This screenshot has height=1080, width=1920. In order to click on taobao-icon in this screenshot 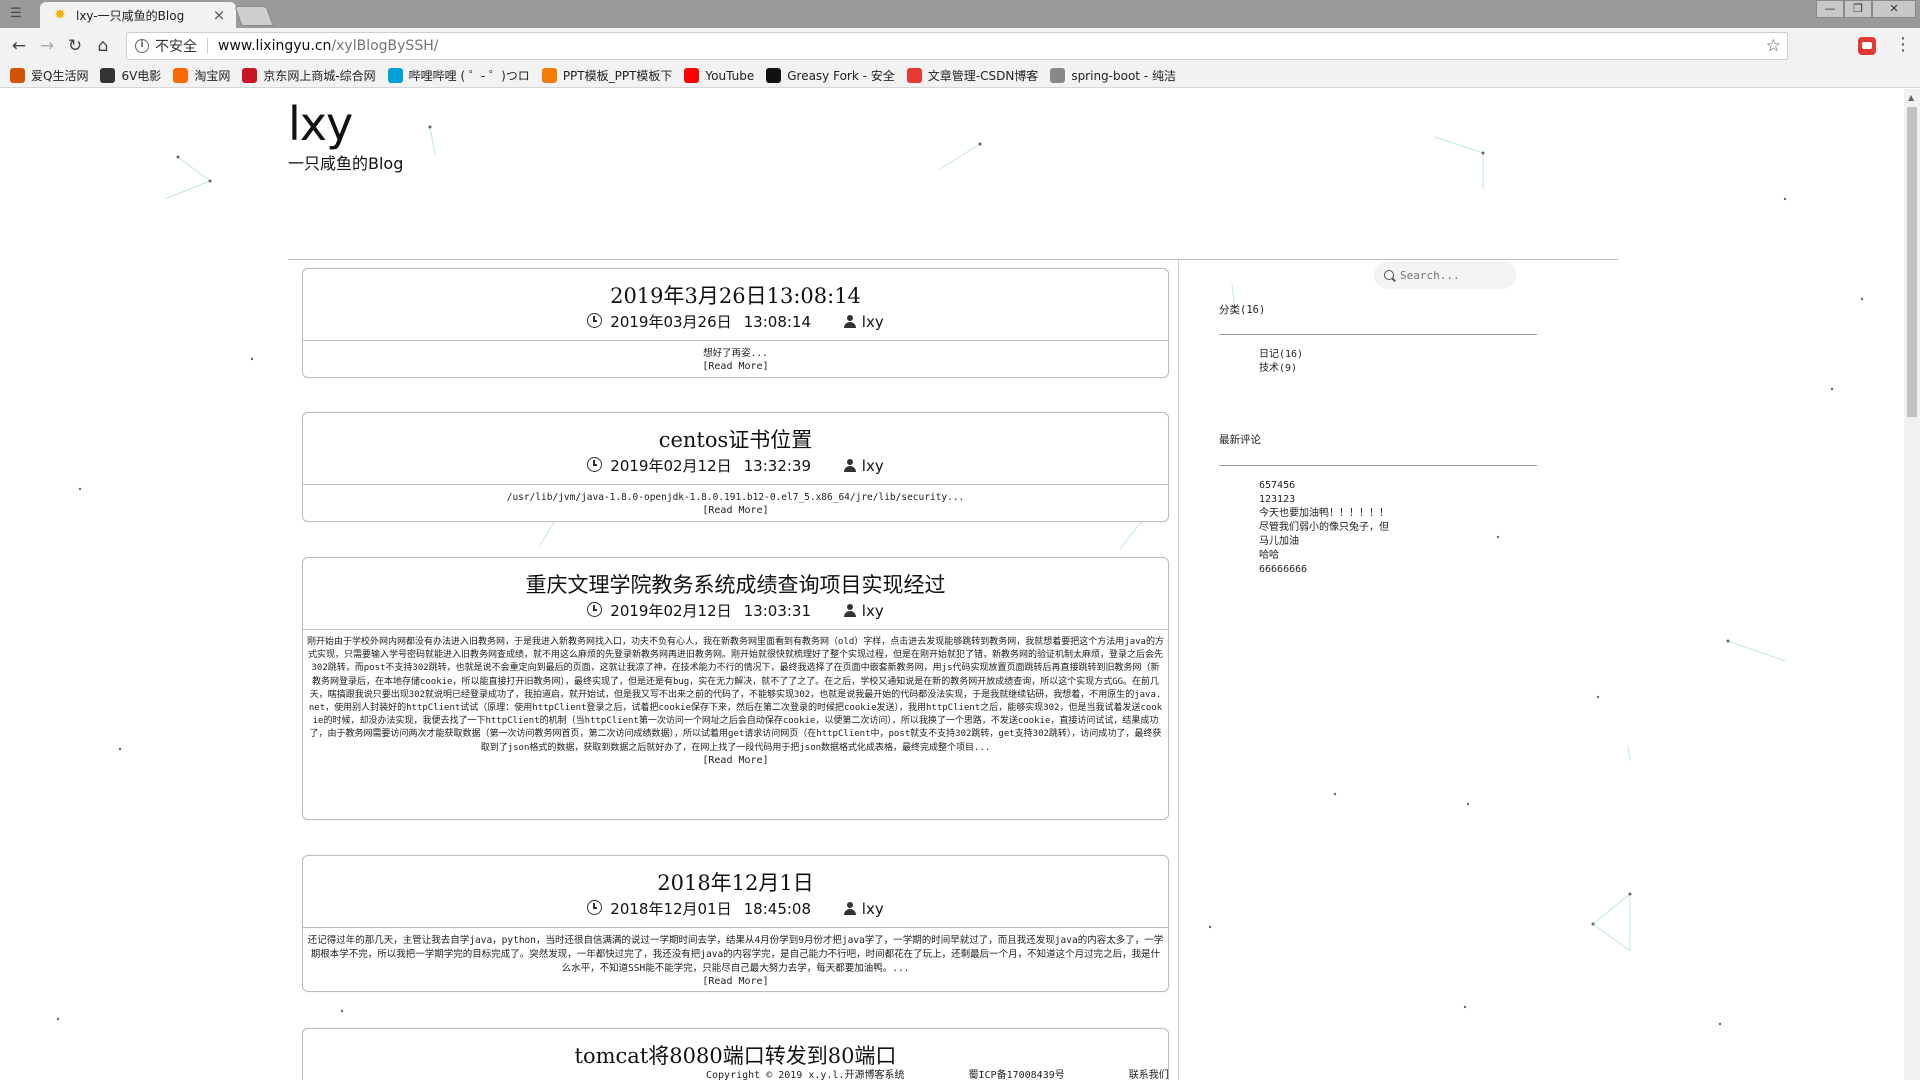, I will do `click(181, 75)`.